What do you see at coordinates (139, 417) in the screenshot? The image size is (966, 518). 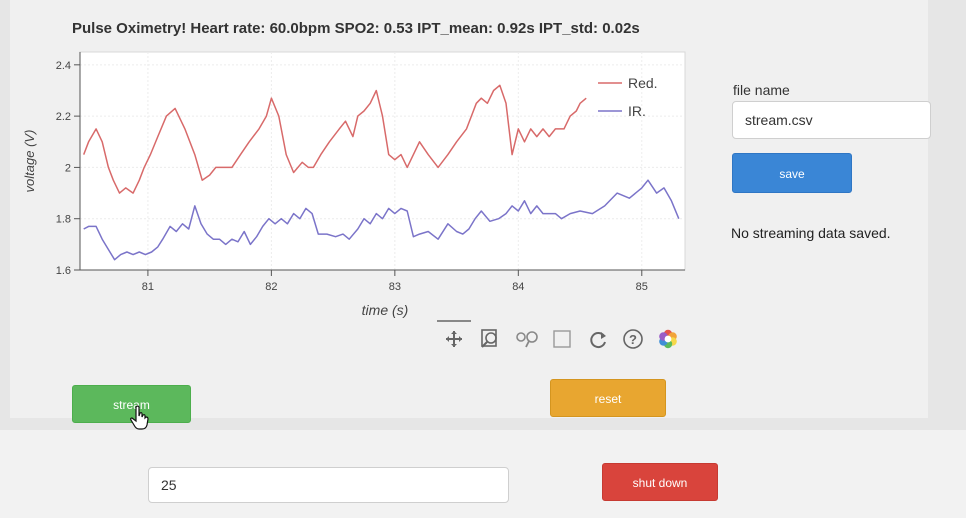 I see `hand-cursor-icon` at bounding box center [139, 417].